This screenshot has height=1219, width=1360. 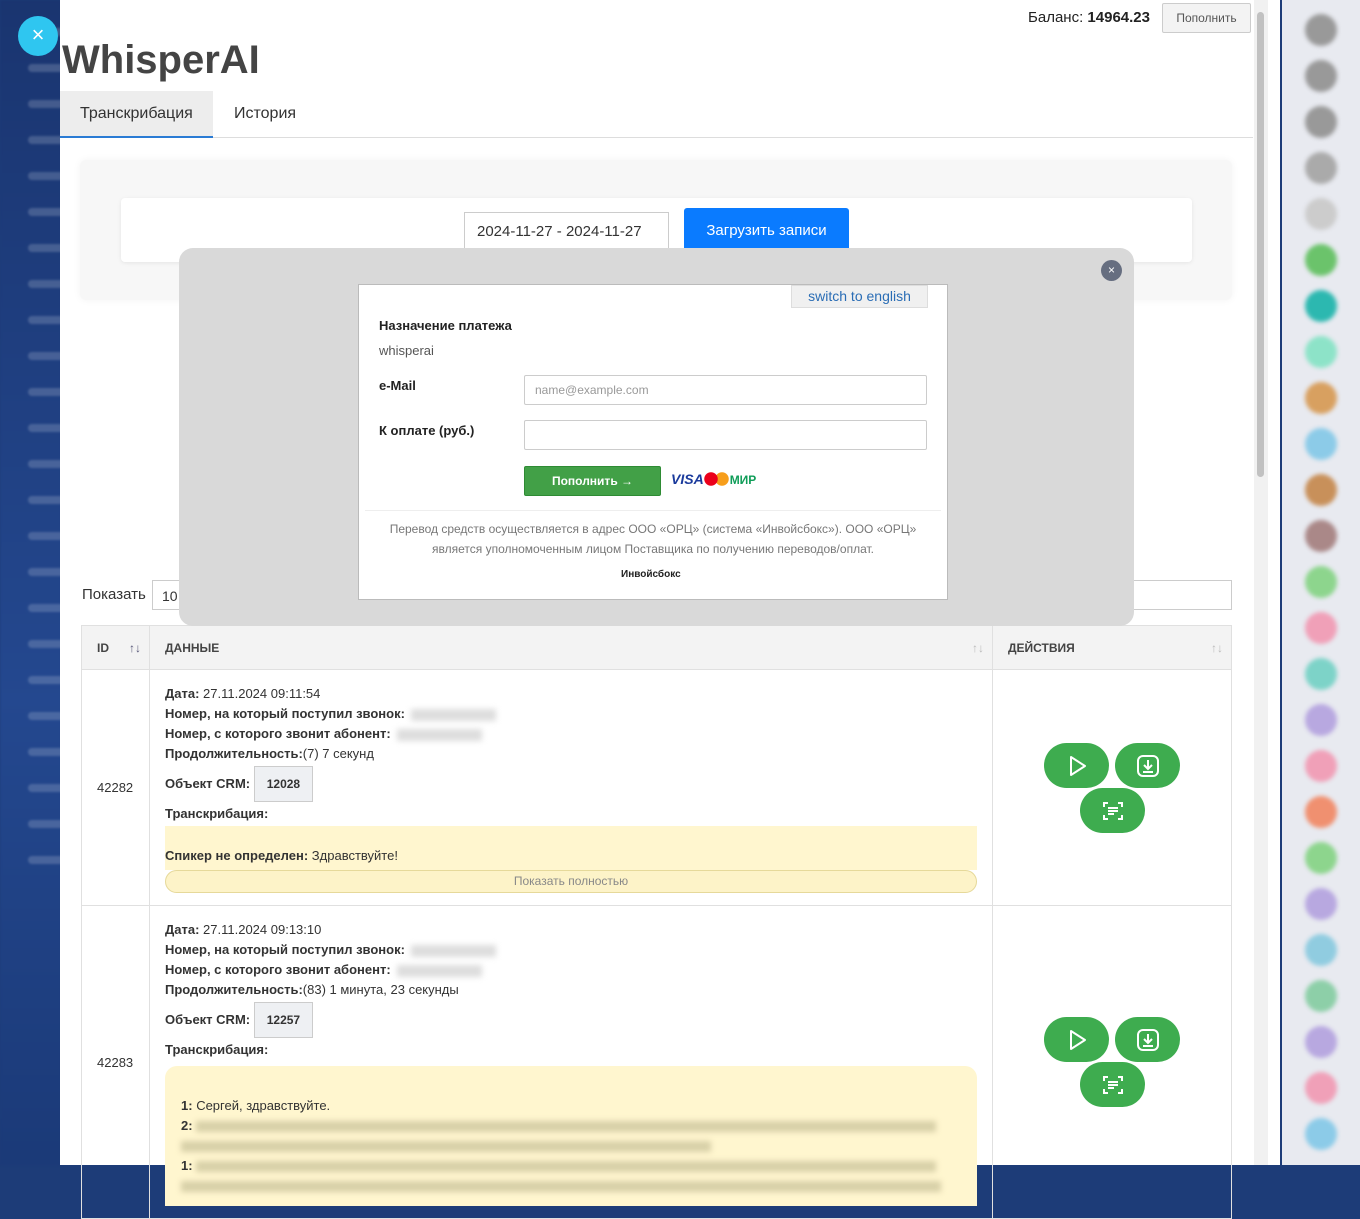 I want to click on modal-close-button: ×, so click(x=1111, y=270).